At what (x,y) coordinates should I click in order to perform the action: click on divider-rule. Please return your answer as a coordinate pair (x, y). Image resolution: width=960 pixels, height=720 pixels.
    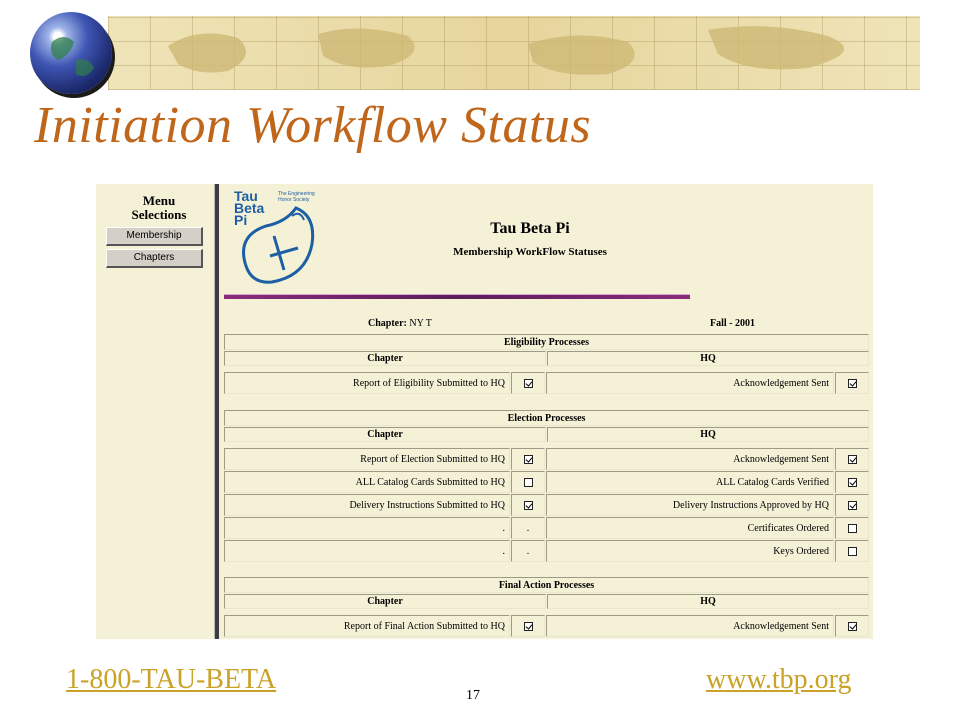
    Looking at the image, I should click on (457, 296).